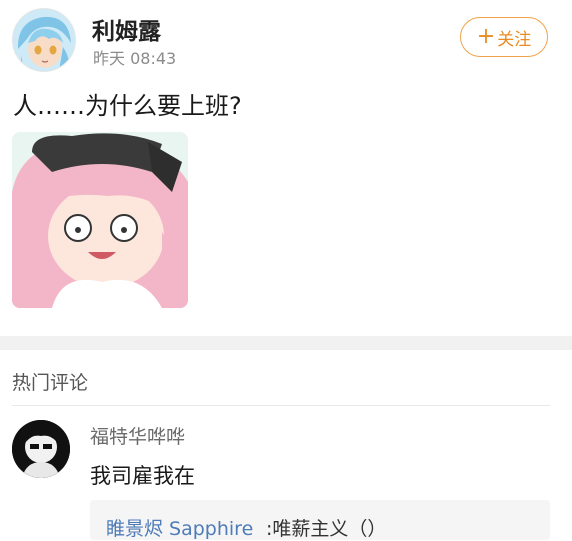 The image size is (572, 541). What do you see at coordinates (326, 529) in the screenshot?
I see `reply-text: :唯薪主义（）` at bounding box center [326, 529].